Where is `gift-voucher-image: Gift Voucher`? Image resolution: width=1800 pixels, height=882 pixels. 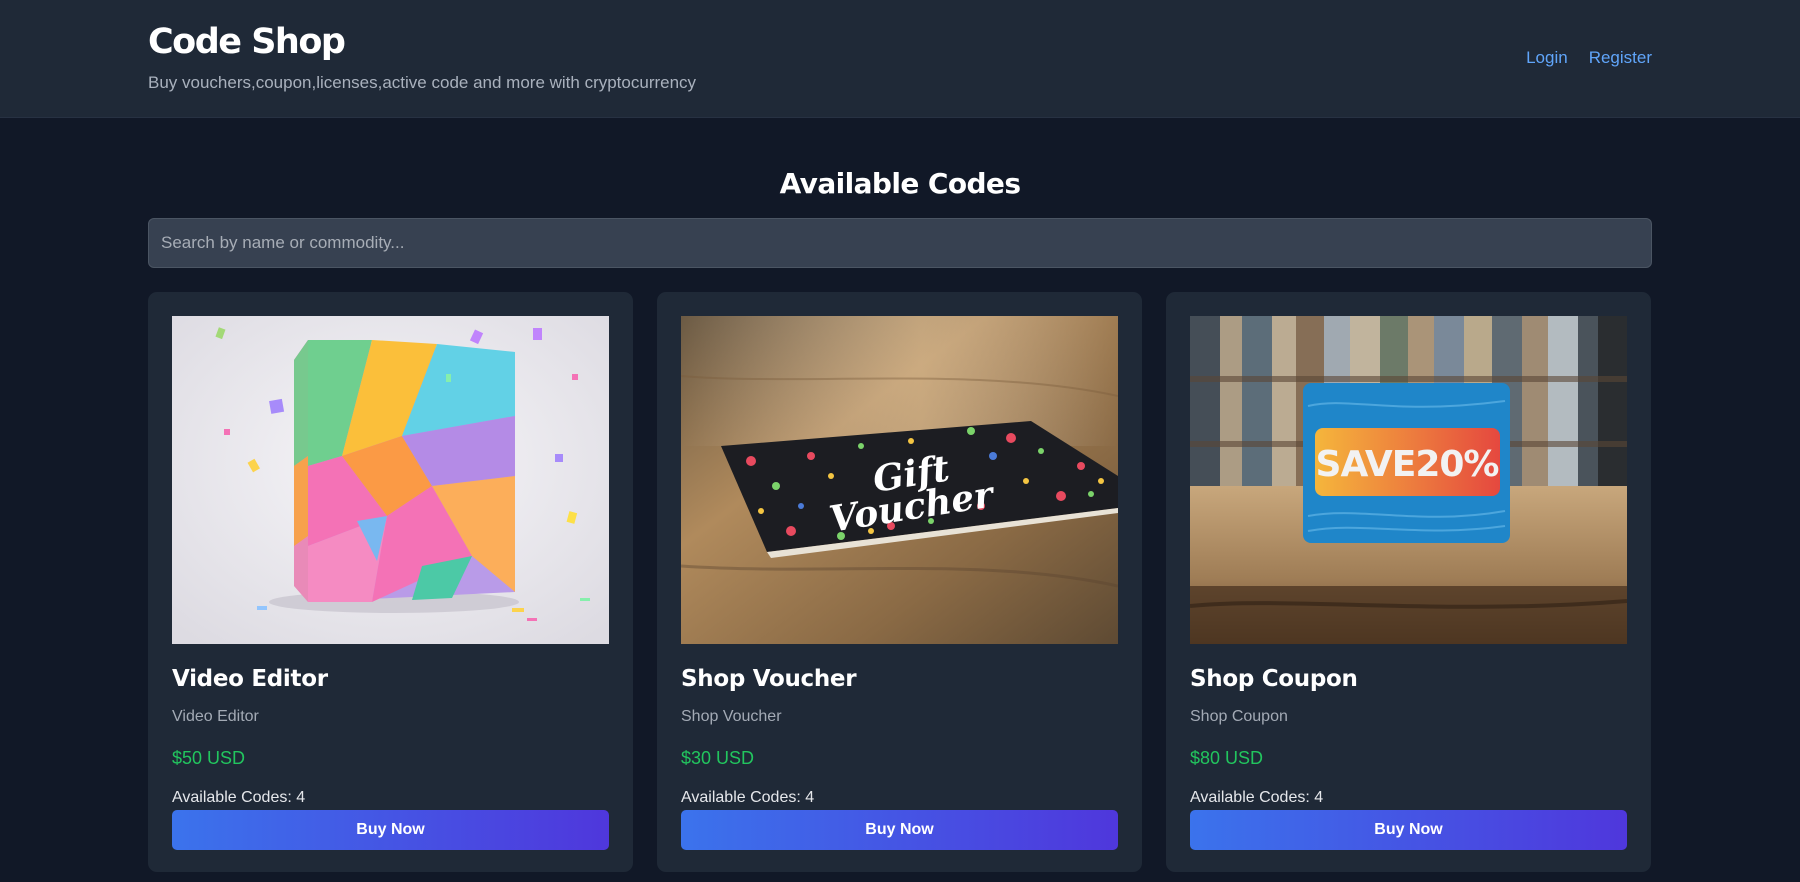 gift-voucher-image: Gift Voucher is located at coordinates (899, 480).